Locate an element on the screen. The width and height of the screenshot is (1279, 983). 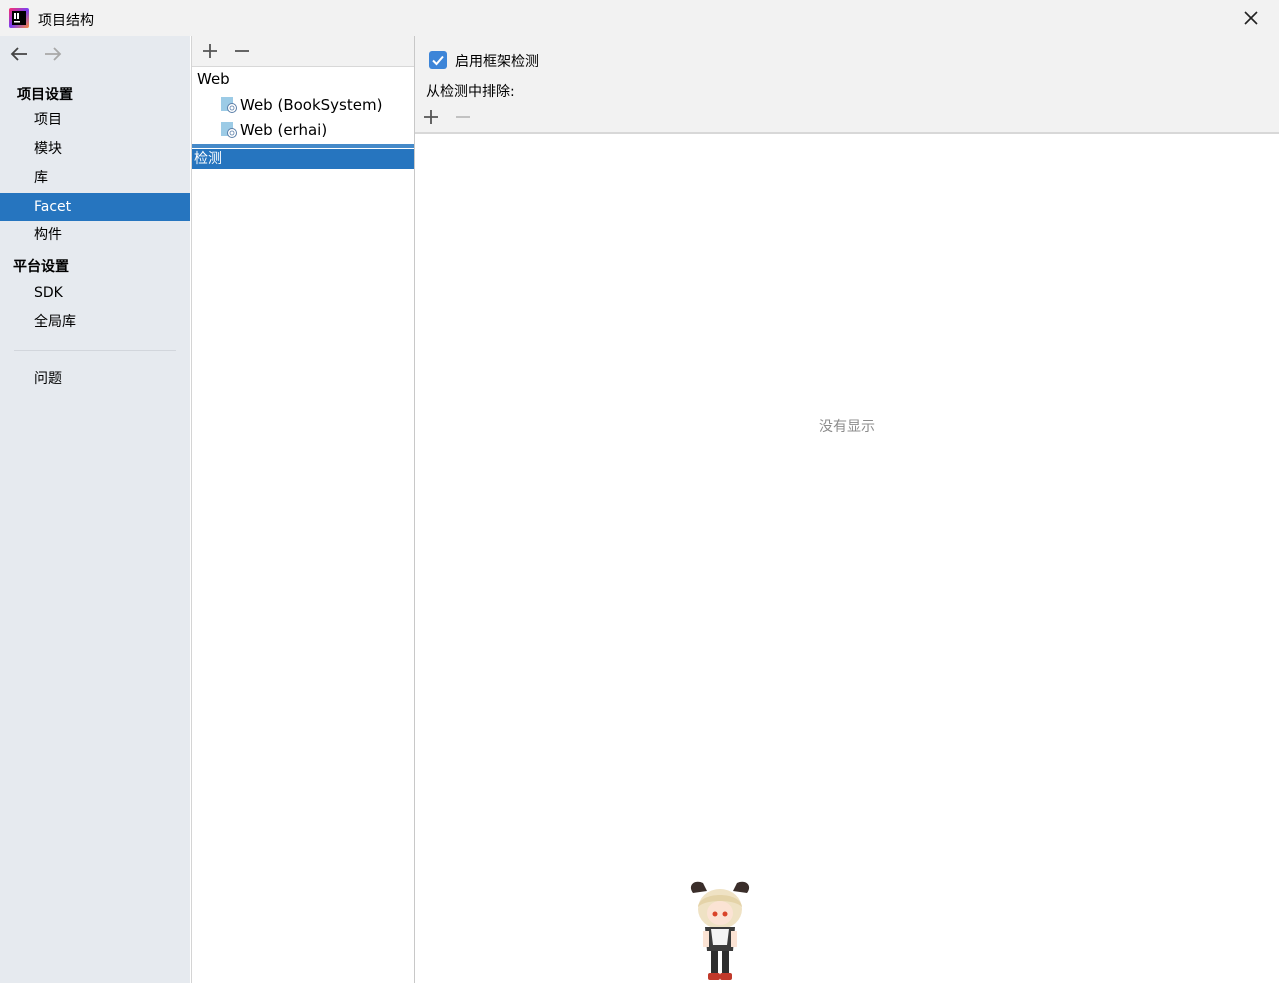
sidebar-item-libraries: 库 is located at coordinates (95, 178).